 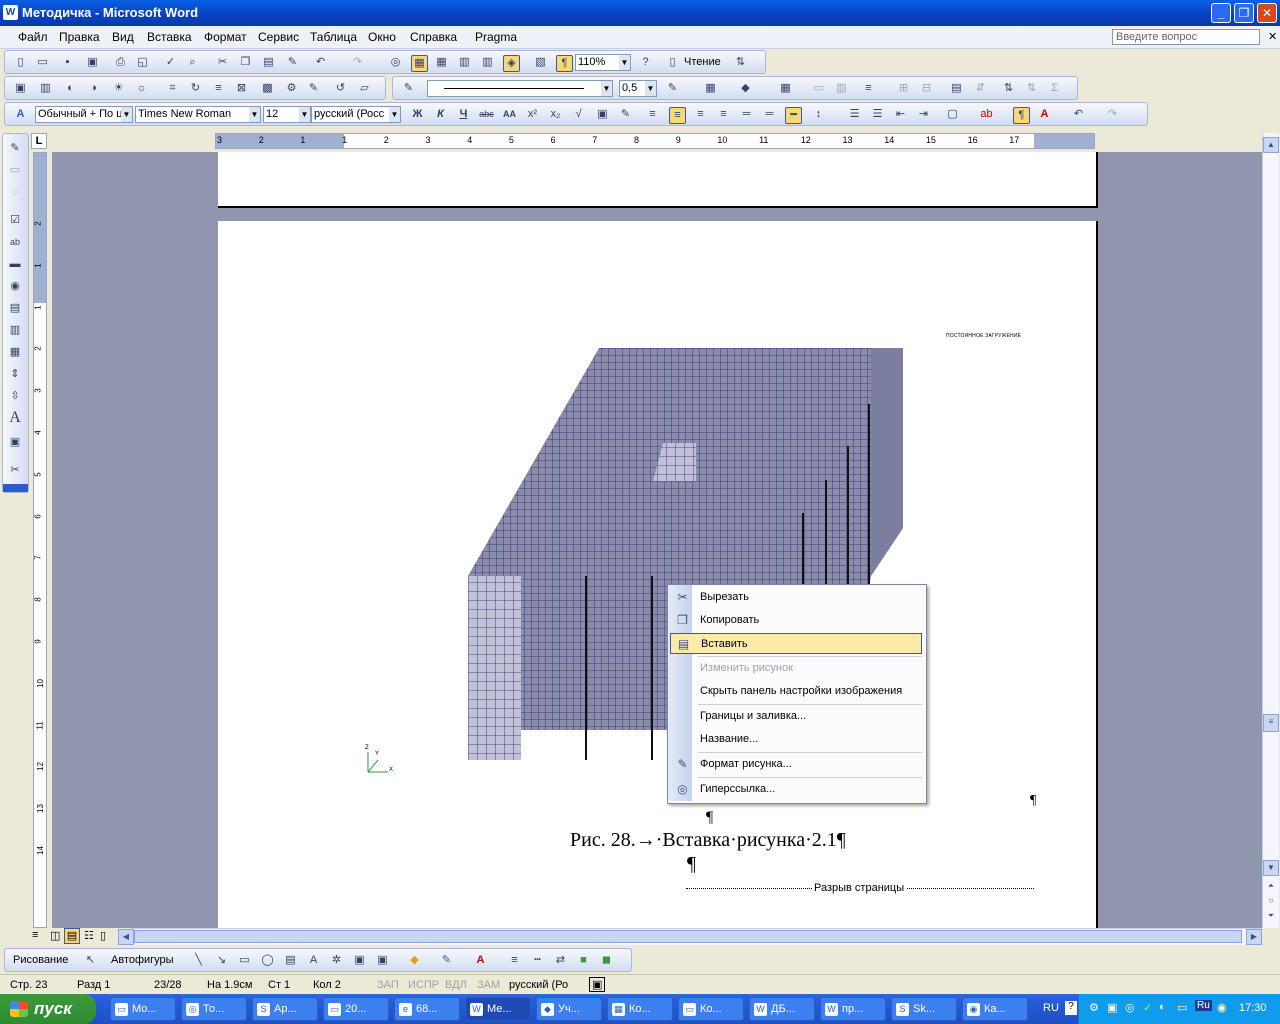 What do you see at coordinates (578, 114) in the screenshot?
I see `equation-icon: √` at bounding box center [578, 114].